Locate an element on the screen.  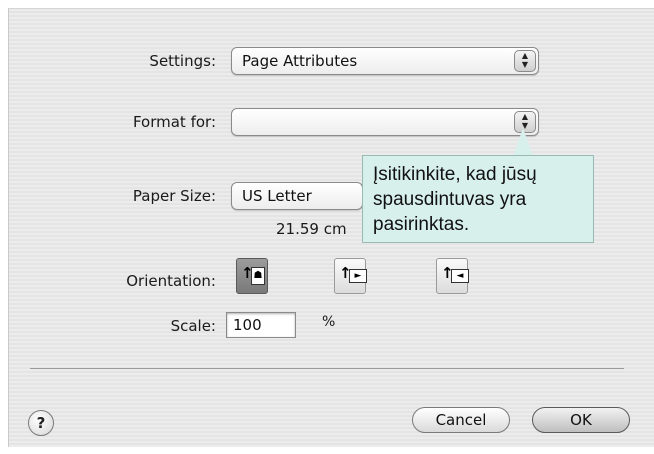
scale-label: Scale: is located at coordinates (193, 326).